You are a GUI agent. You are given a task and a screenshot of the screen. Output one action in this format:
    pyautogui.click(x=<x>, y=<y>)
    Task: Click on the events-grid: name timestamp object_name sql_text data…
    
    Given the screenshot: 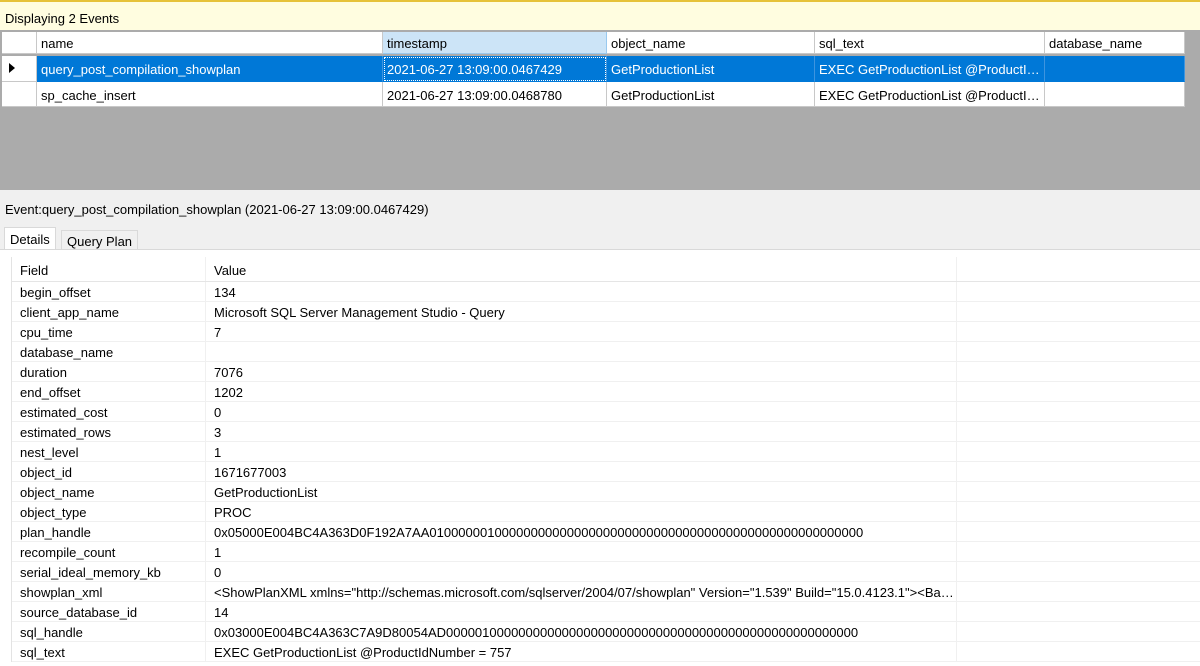 What is the action you would take?
    pyautogui.click(x=593, y=69)
    